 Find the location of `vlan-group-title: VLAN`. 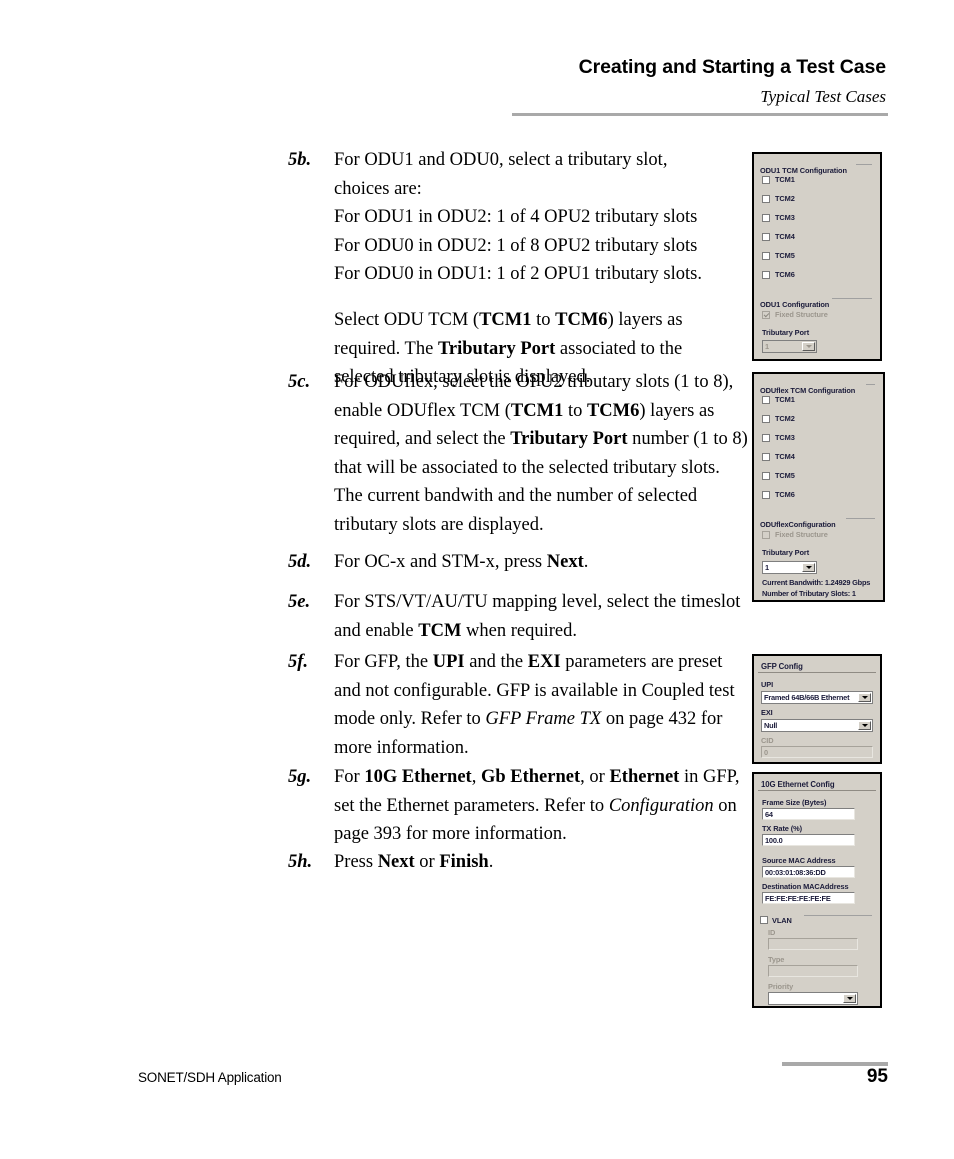

vlan-group-title: VLAN is located at coordinates (778, 920).